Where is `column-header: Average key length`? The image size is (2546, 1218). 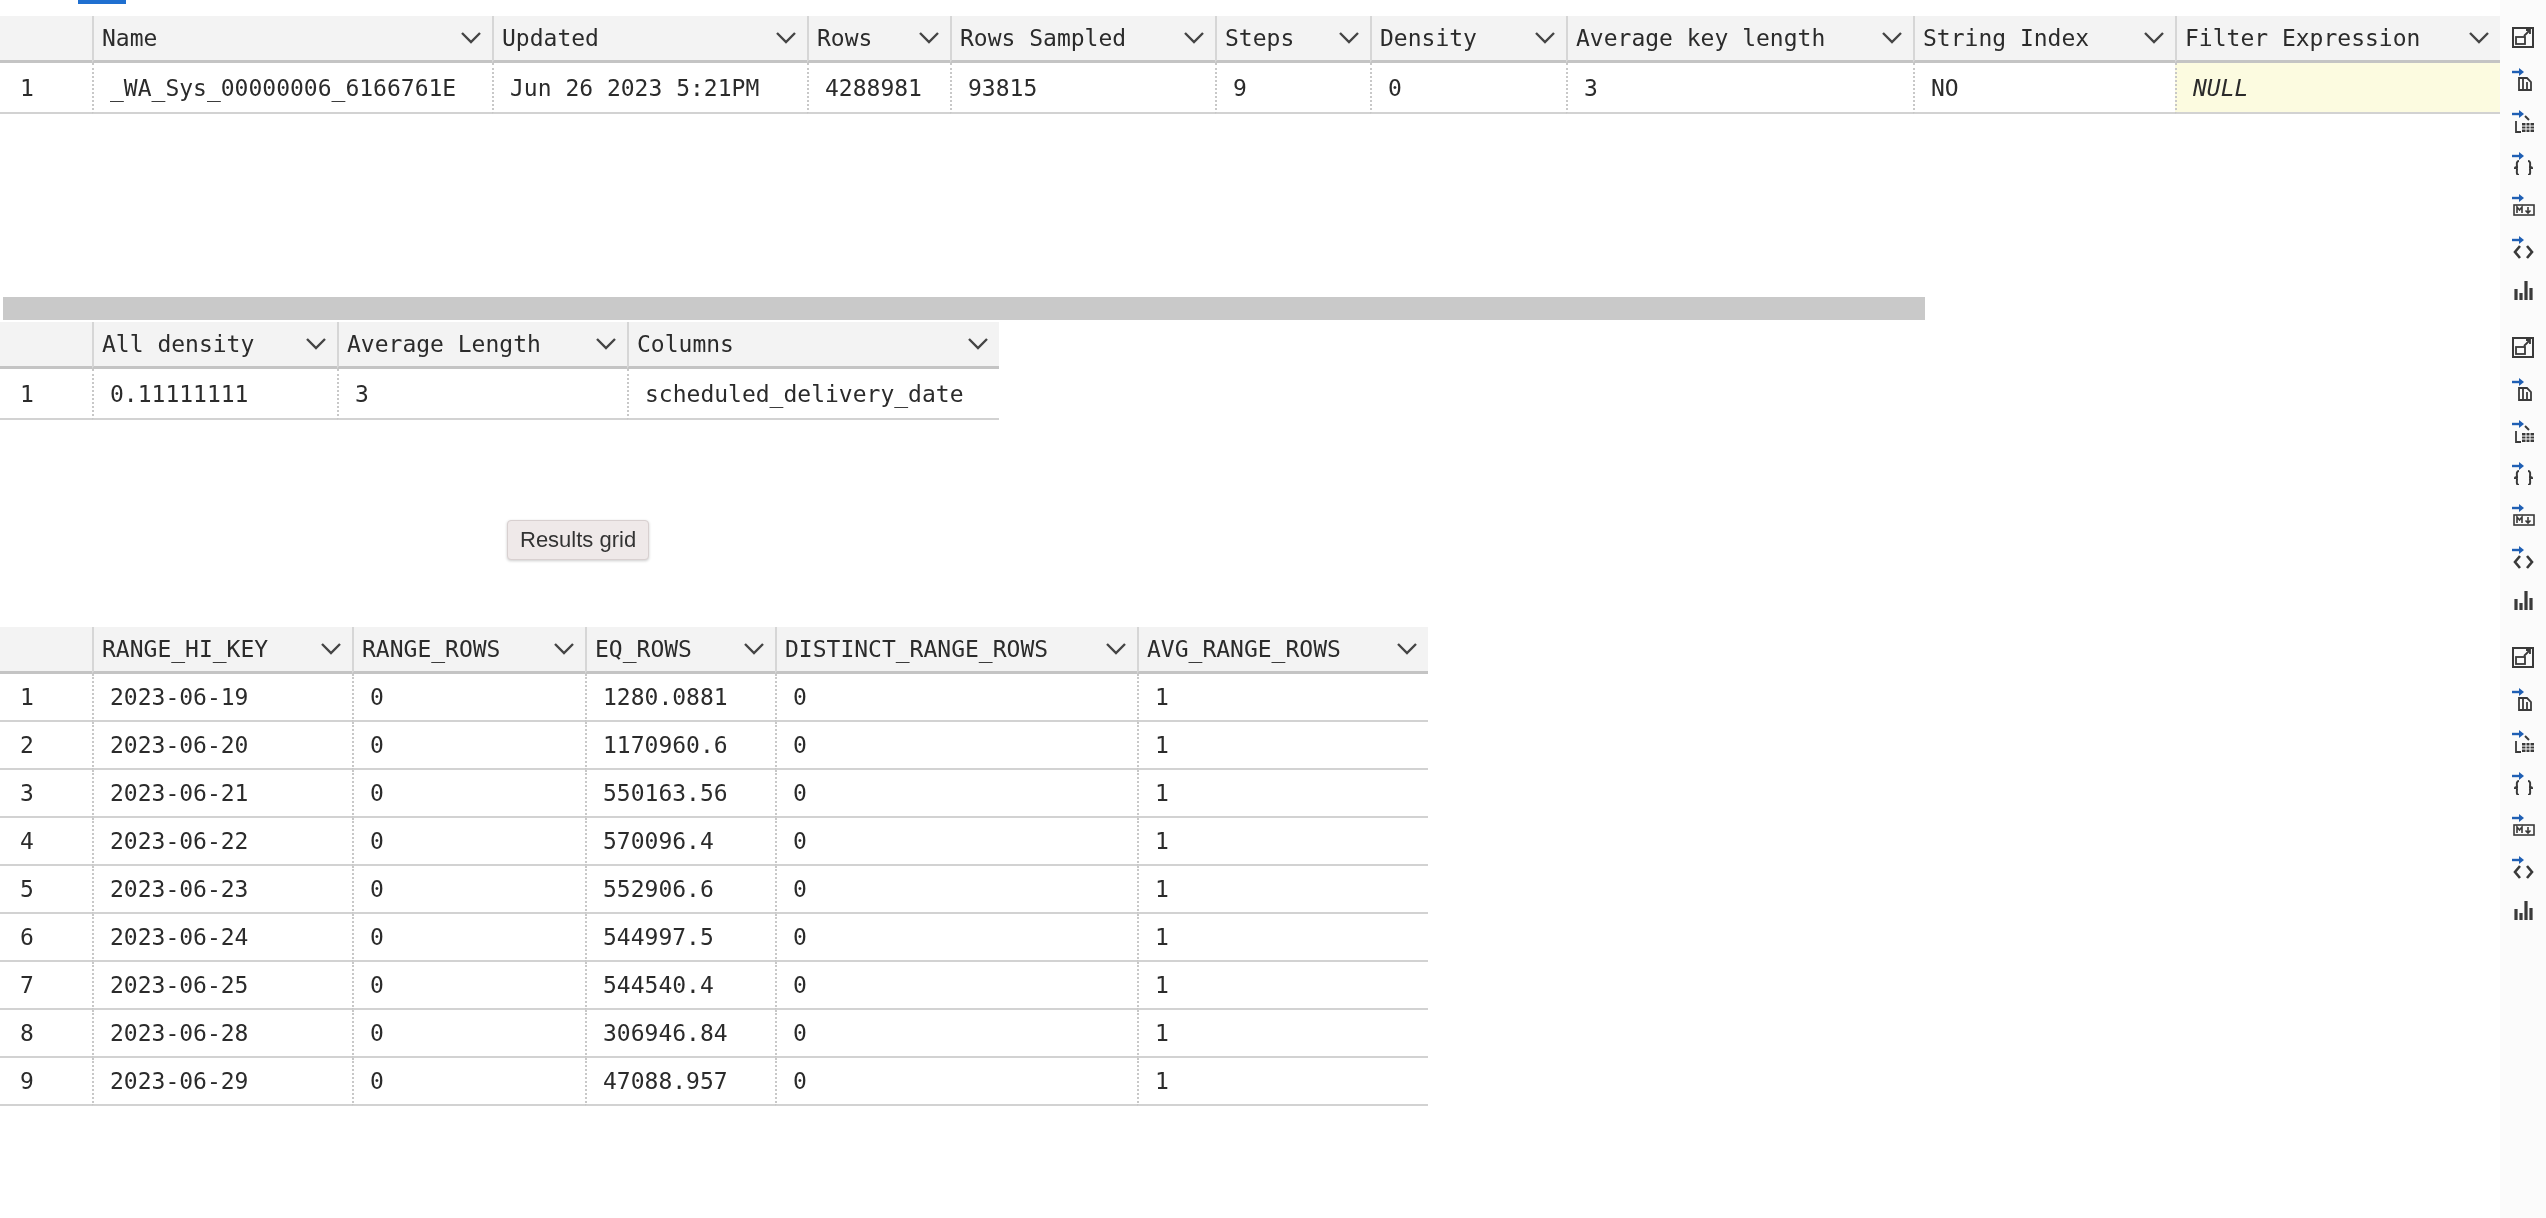 column-header: Average key length is located at coordinates (1739, 39).